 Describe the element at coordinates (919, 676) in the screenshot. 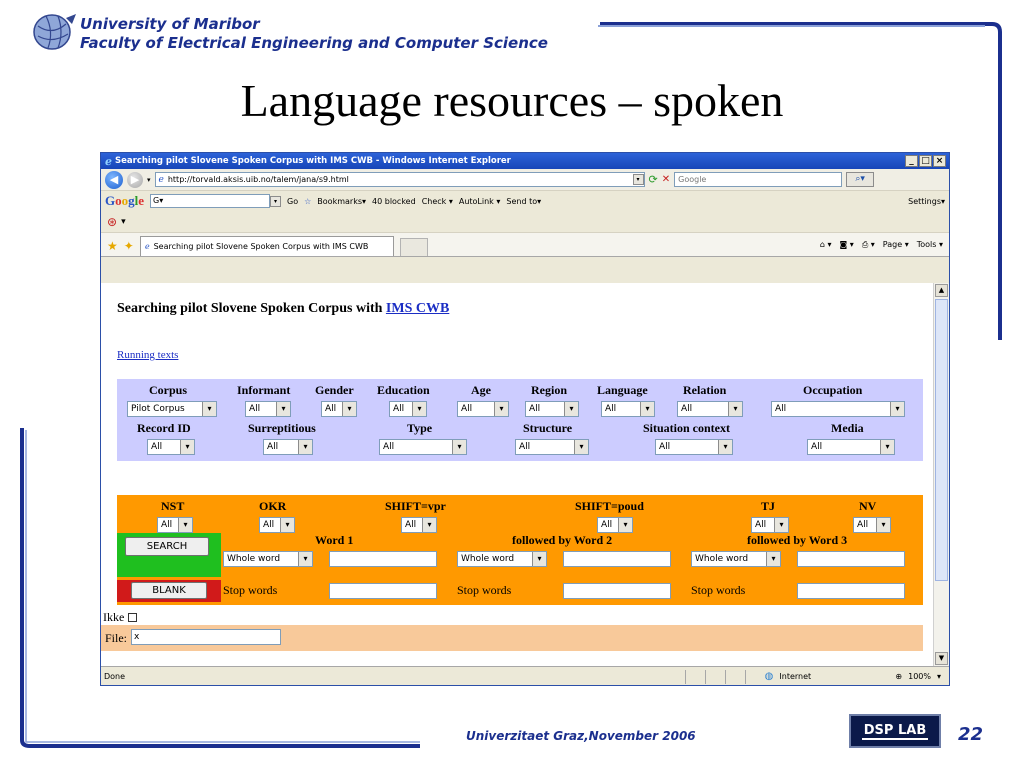

I see `zoom-level: 100%` at that location.